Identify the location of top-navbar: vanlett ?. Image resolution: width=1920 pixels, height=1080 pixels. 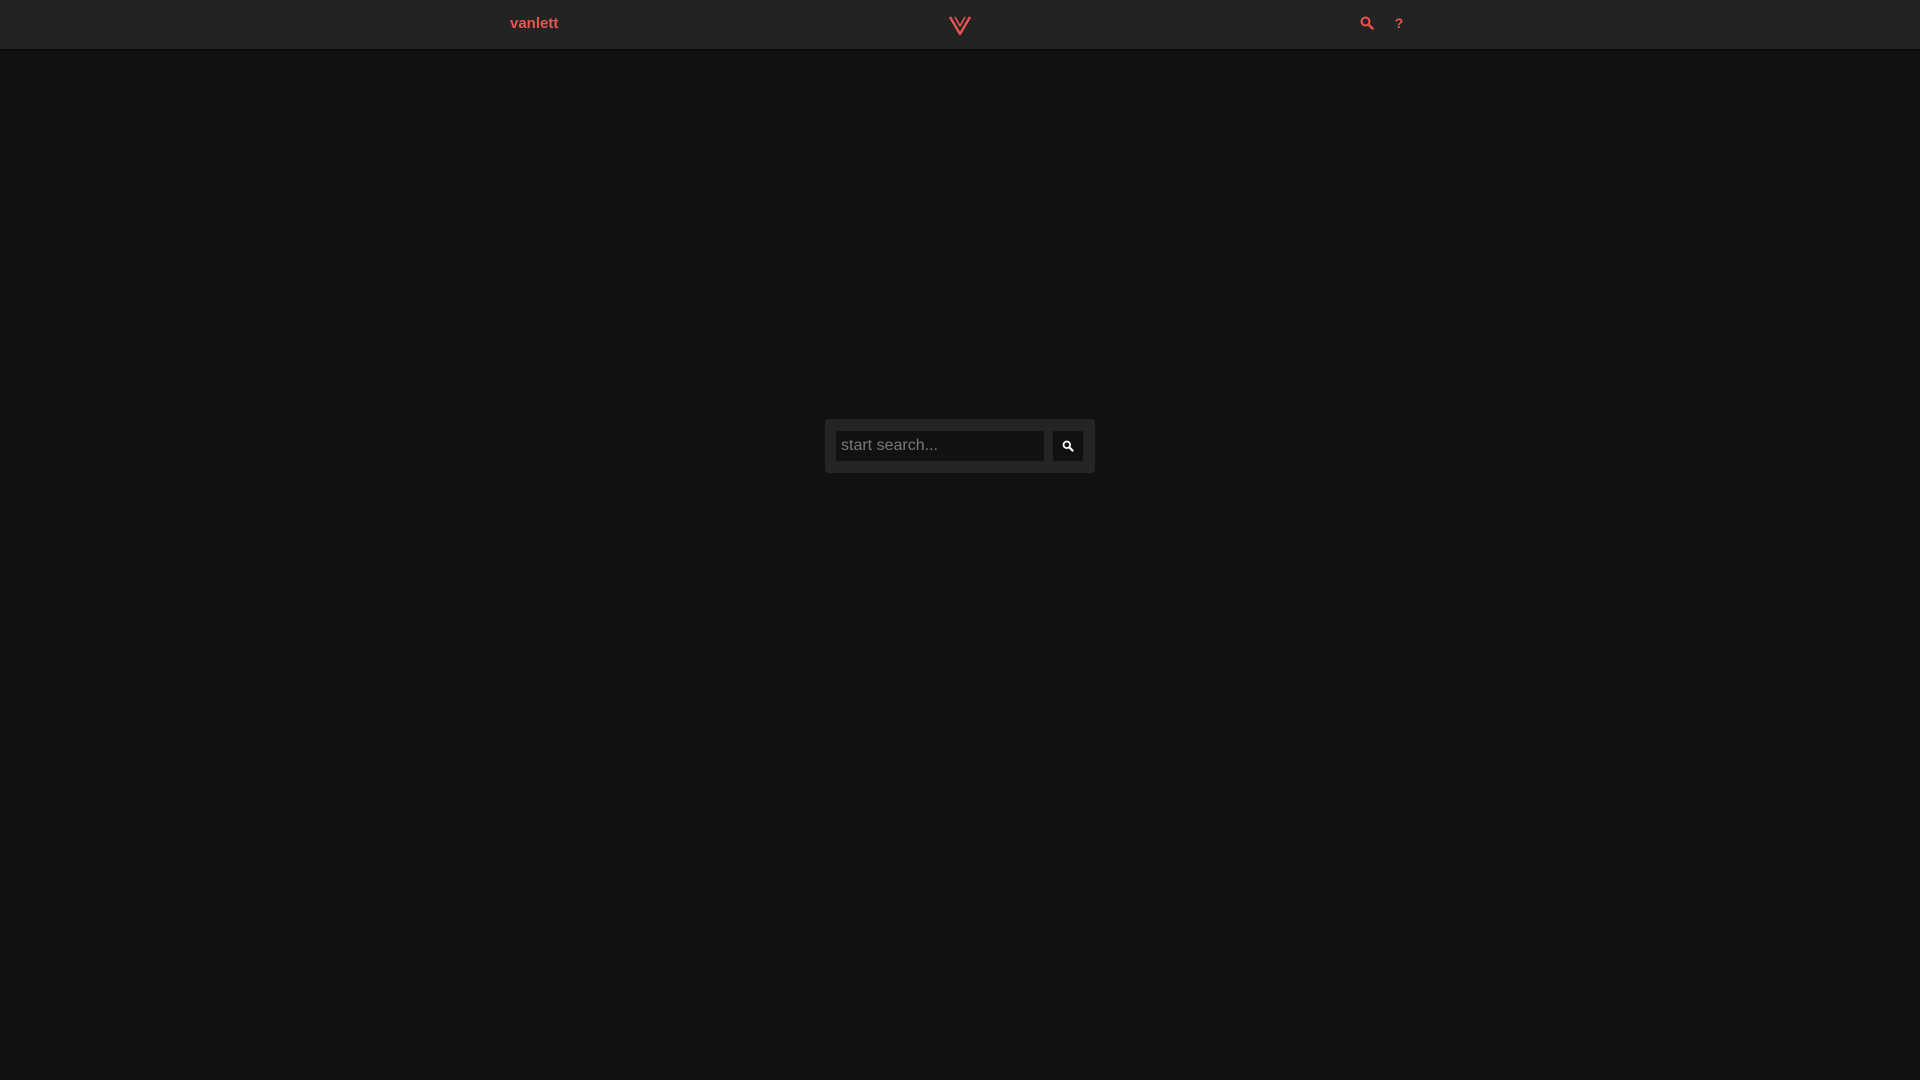
(960, 24).